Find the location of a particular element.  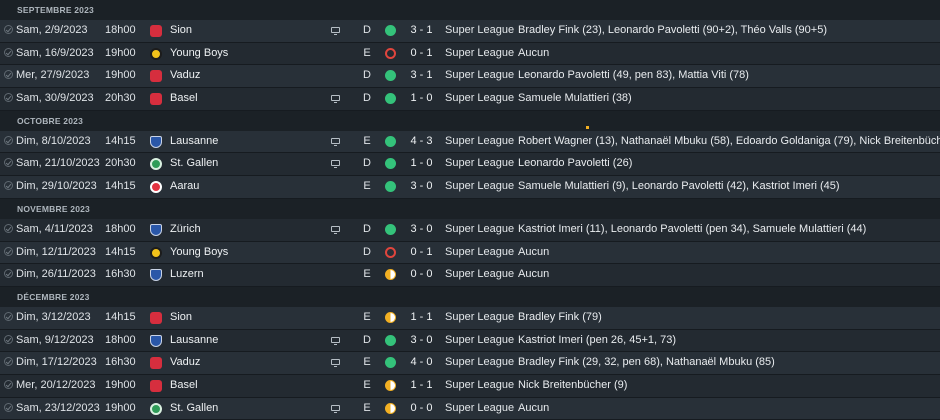

goal-scorers: Bradley Fink (79) is located at coordinates (560, 316).